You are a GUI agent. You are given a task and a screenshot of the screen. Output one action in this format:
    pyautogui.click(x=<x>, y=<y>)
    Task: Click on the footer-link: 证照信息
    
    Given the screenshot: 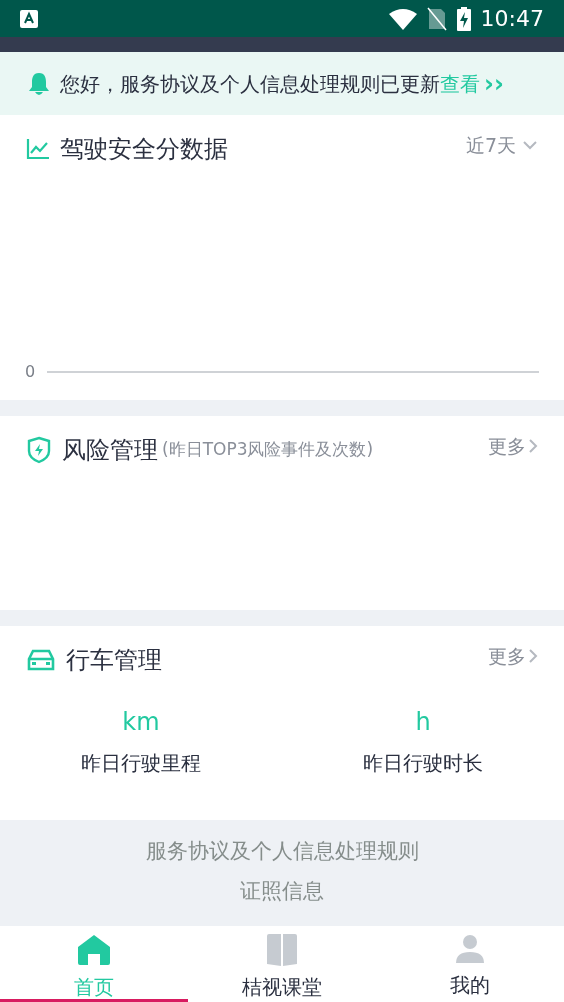 What is the action you would take?
    pyautogui.click(x=282, y=891)
    